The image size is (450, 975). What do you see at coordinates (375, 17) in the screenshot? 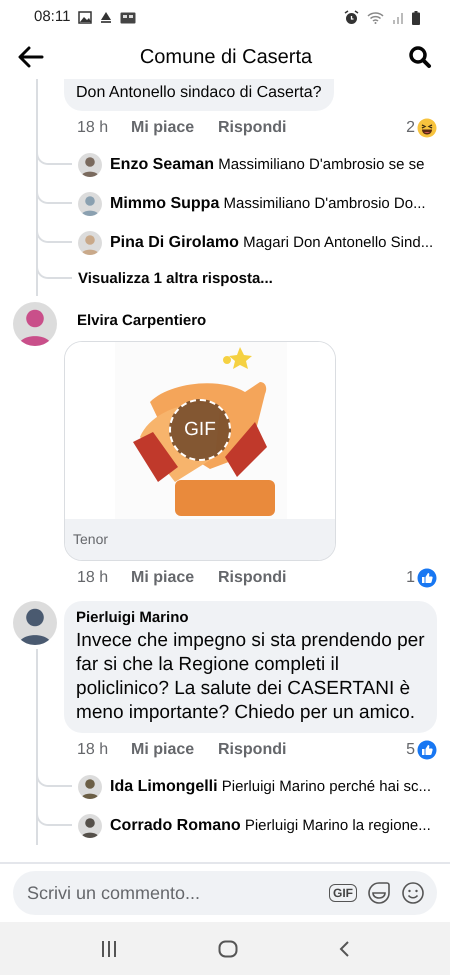
I see `wifi-icon` at bounding box center [375, 17].